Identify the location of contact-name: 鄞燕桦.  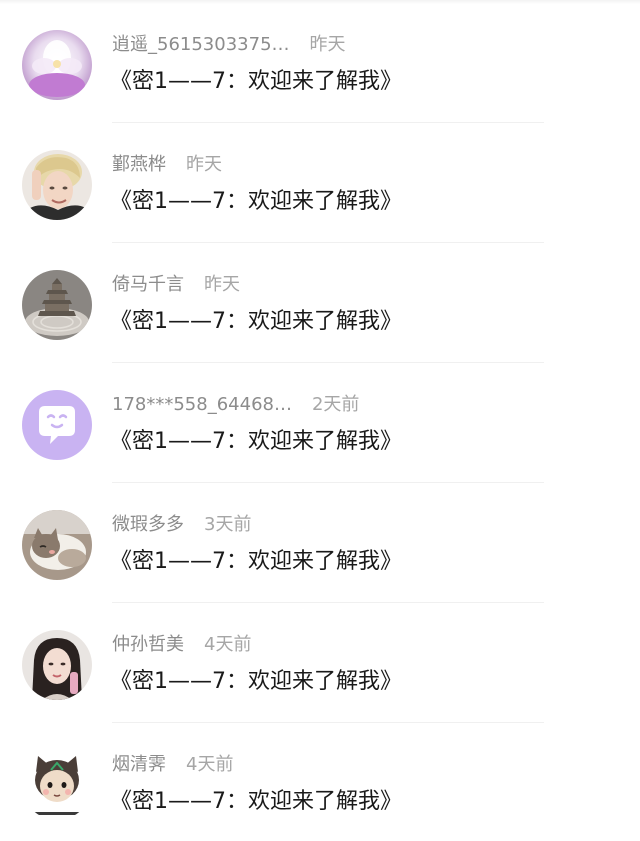
(139, 164).